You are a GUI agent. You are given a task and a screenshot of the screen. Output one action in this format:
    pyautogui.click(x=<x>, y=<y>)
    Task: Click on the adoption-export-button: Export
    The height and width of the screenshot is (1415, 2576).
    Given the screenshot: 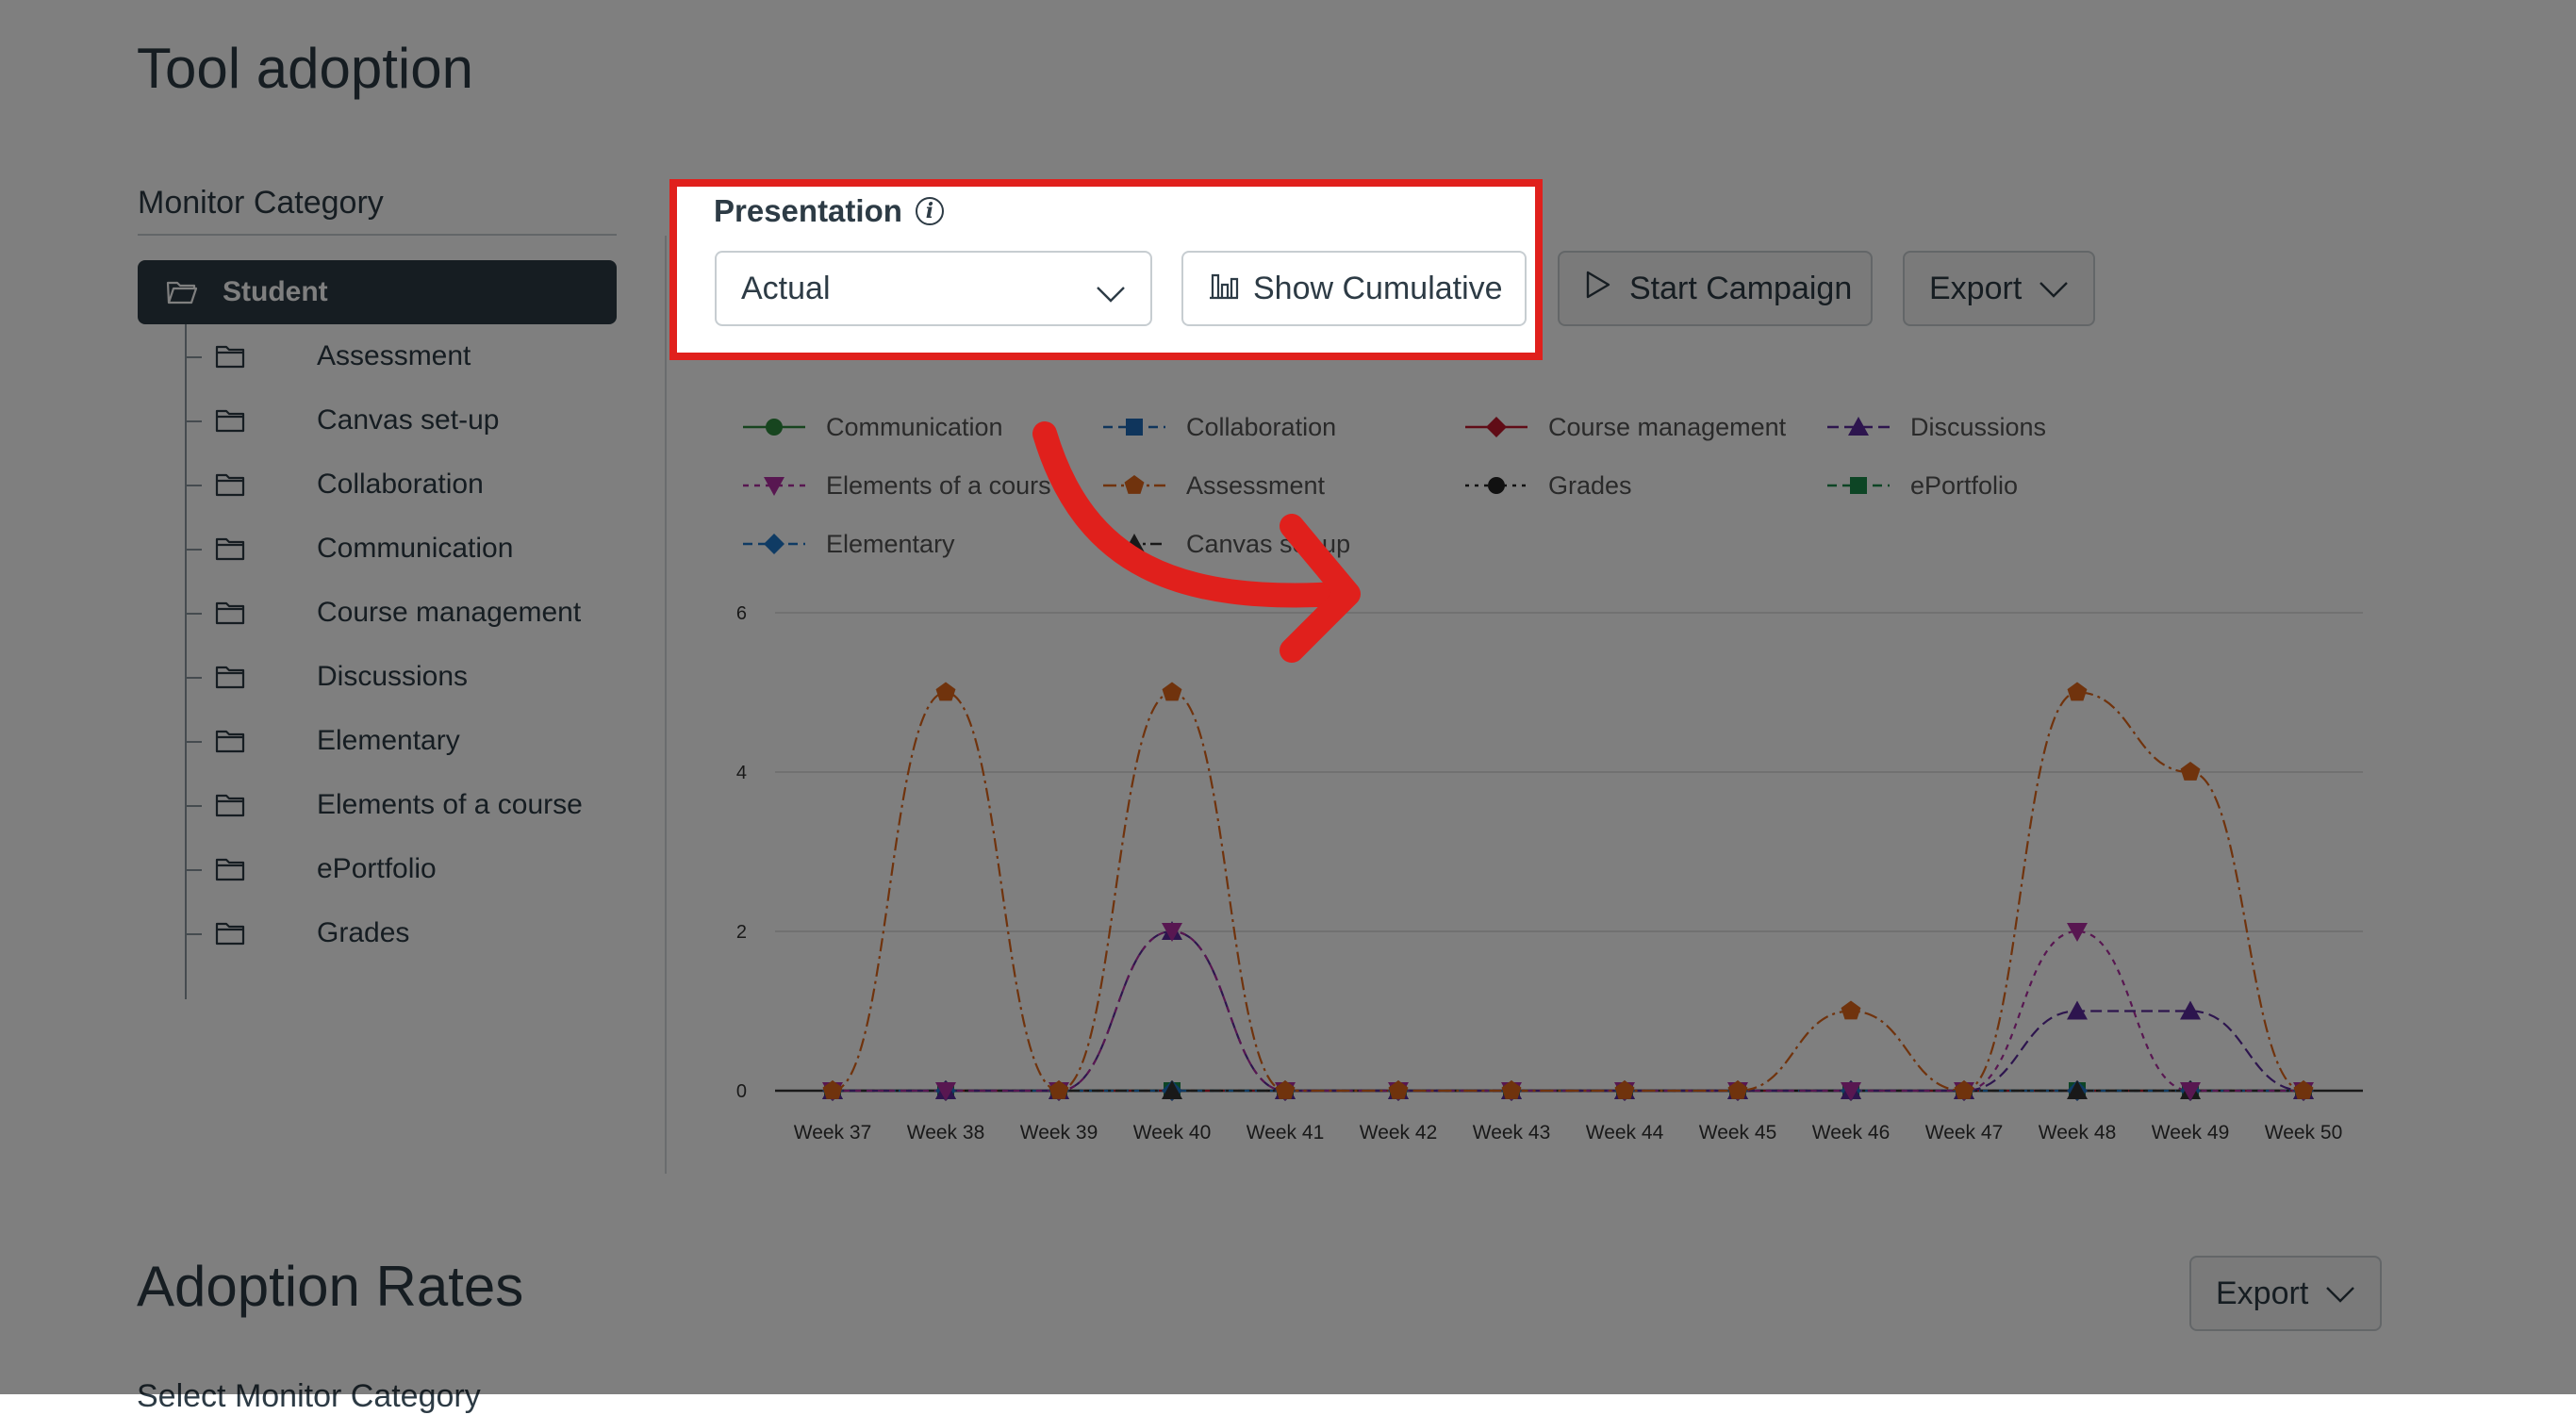 What is the action you would take?
    pyautogui.click(x=2285, y=1293)
    